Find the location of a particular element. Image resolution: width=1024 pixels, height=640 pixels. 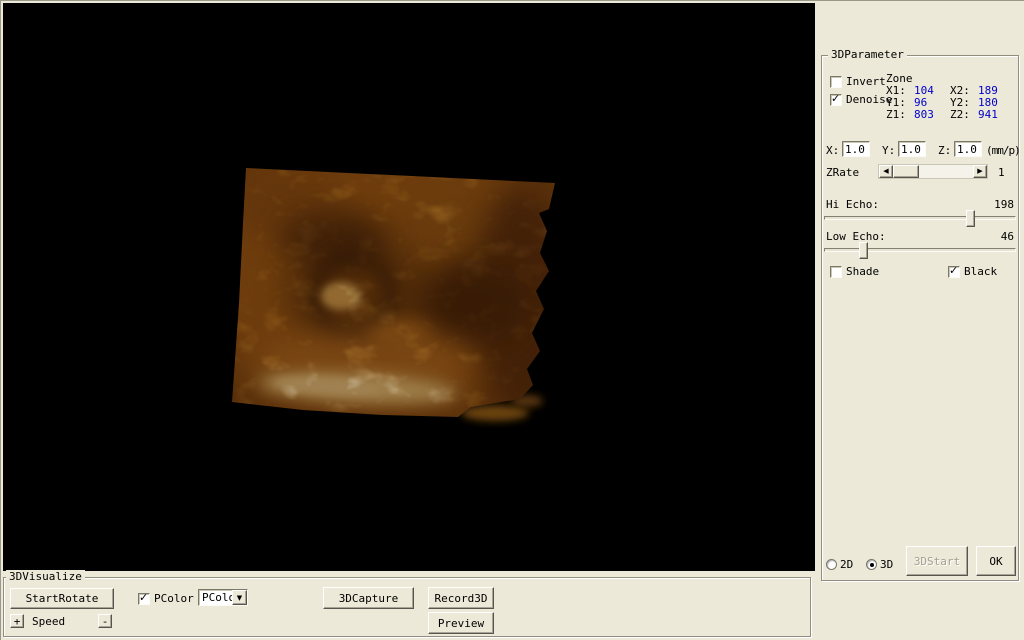

zone-z1-label: Z1: is located at coordinates (896, 114).